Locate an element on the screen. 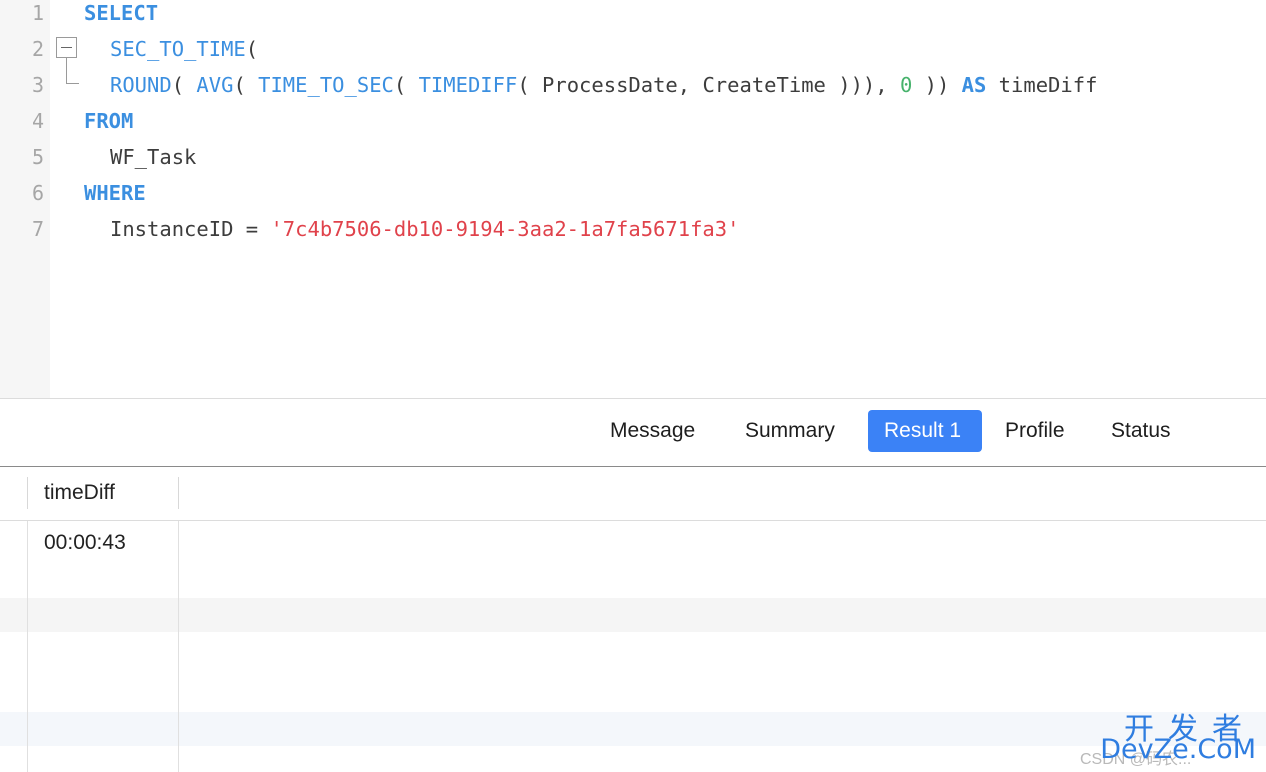 The height and width of the screenshot is (772, 1266). line-number: 1 is located at coordinates (37, 13).